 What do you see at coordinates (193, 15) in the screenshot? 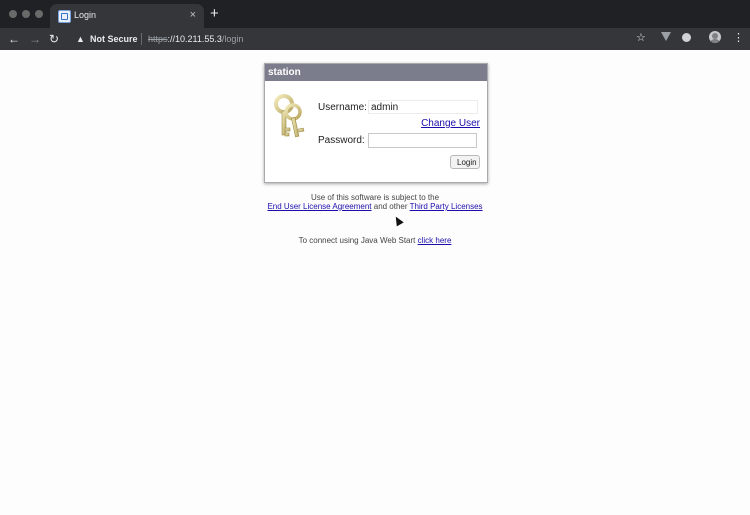
I see `tab-close-icon: ×` at bounding box center [193, 15].